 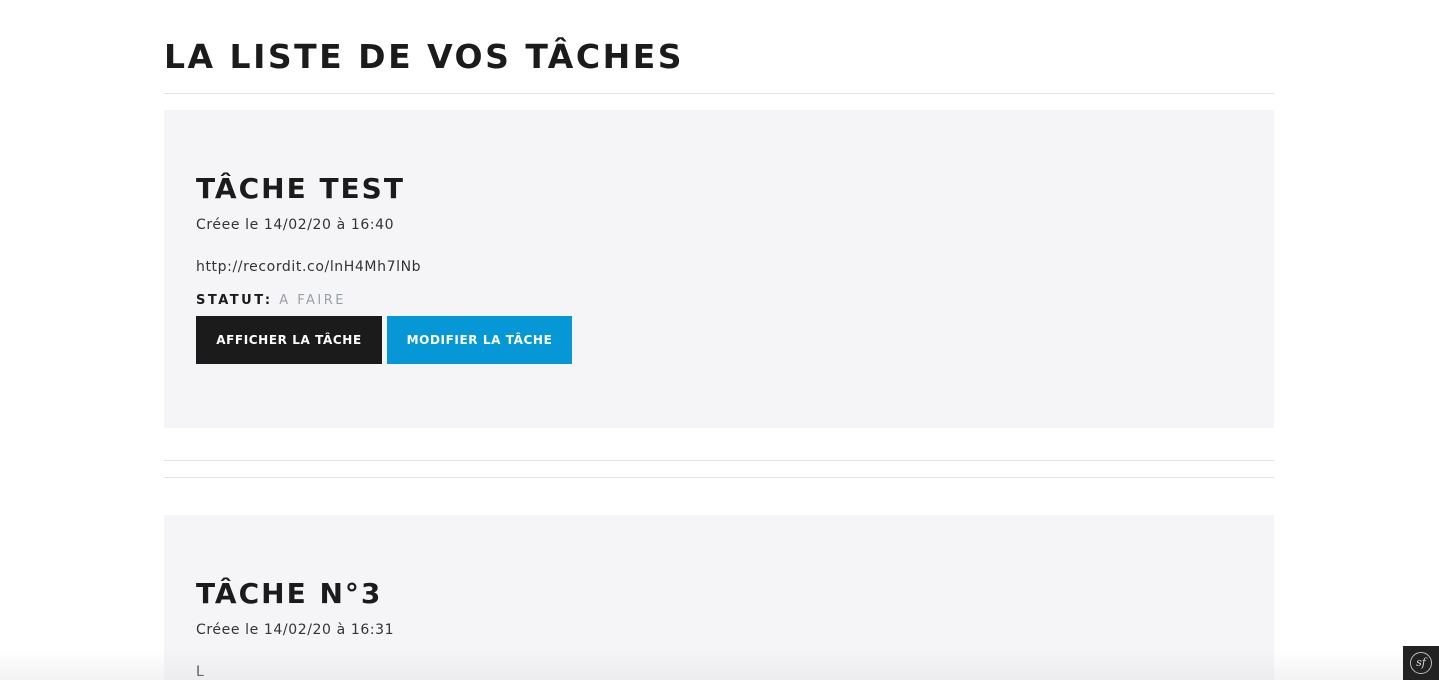 What do you see at coordinates (289, 340) in the screenshot?
I see `show-task-button: AFFICHER LA TÂCHE` at bounding box center [289, 340].